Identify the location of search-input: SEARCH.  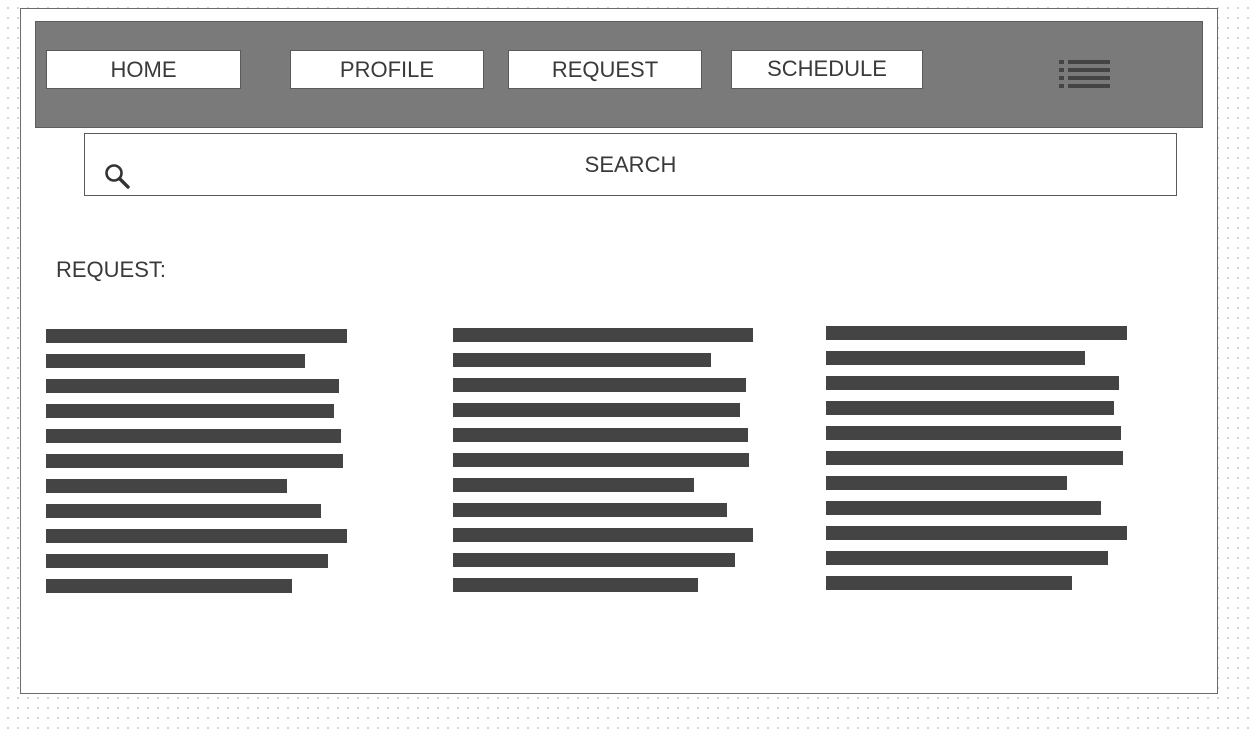
(630, 164).